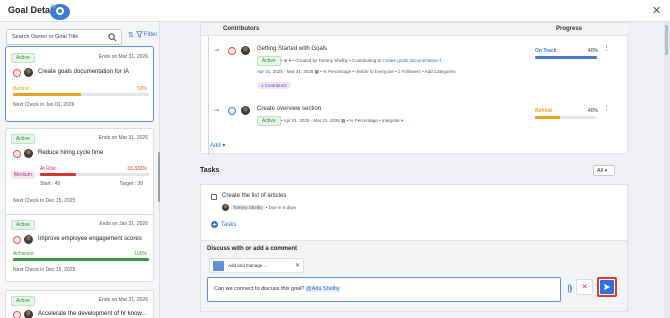 This screenshot has height=318, width=670. Describe the element at coordinates (570, 288) in the screenshot. I see `paperclip-icon` at that location.